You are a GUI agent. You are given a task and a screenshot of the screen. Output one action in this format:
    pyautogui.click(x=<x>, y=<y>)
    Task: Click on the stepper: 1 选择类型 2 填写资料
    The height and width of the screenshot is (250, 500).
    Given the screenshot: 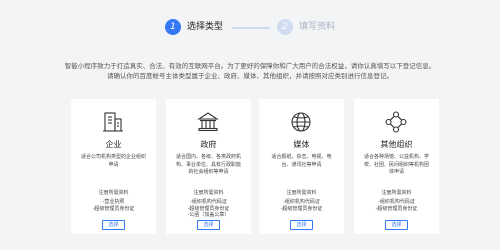 What is the action you would take?
    pyautogui.click(x=250, y=27)
    